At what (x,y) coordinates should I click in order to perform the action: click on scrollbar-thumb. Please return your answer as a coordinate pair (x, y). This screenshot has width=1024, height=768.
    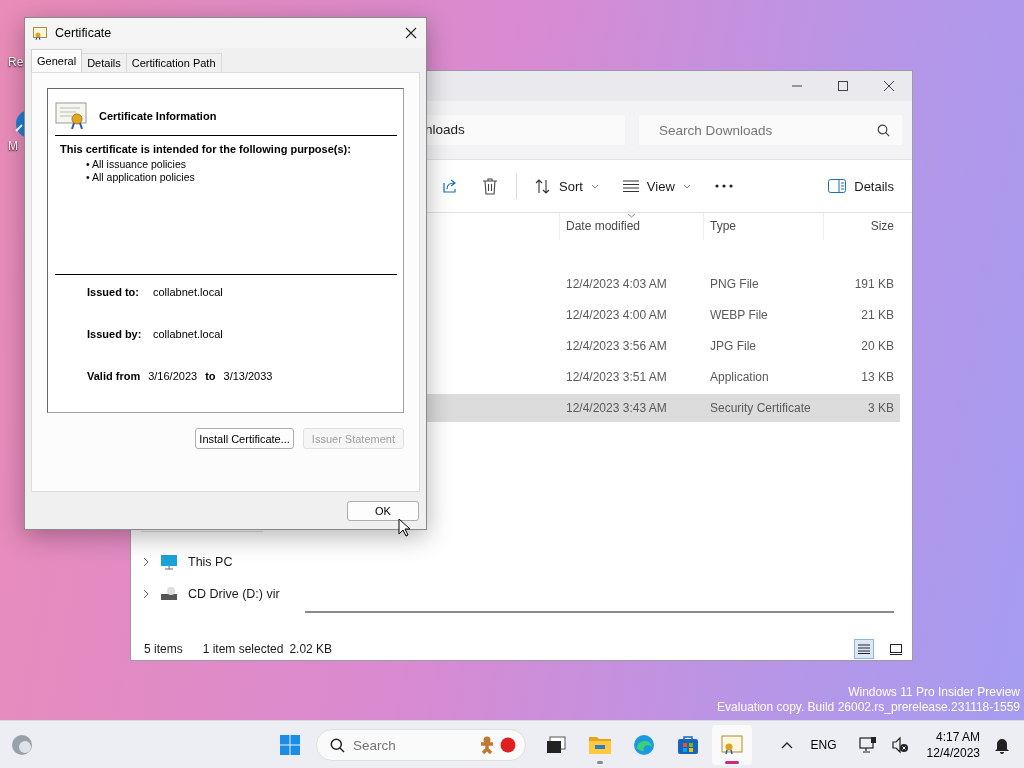
    Looking at the image, I should click on (599, 612).